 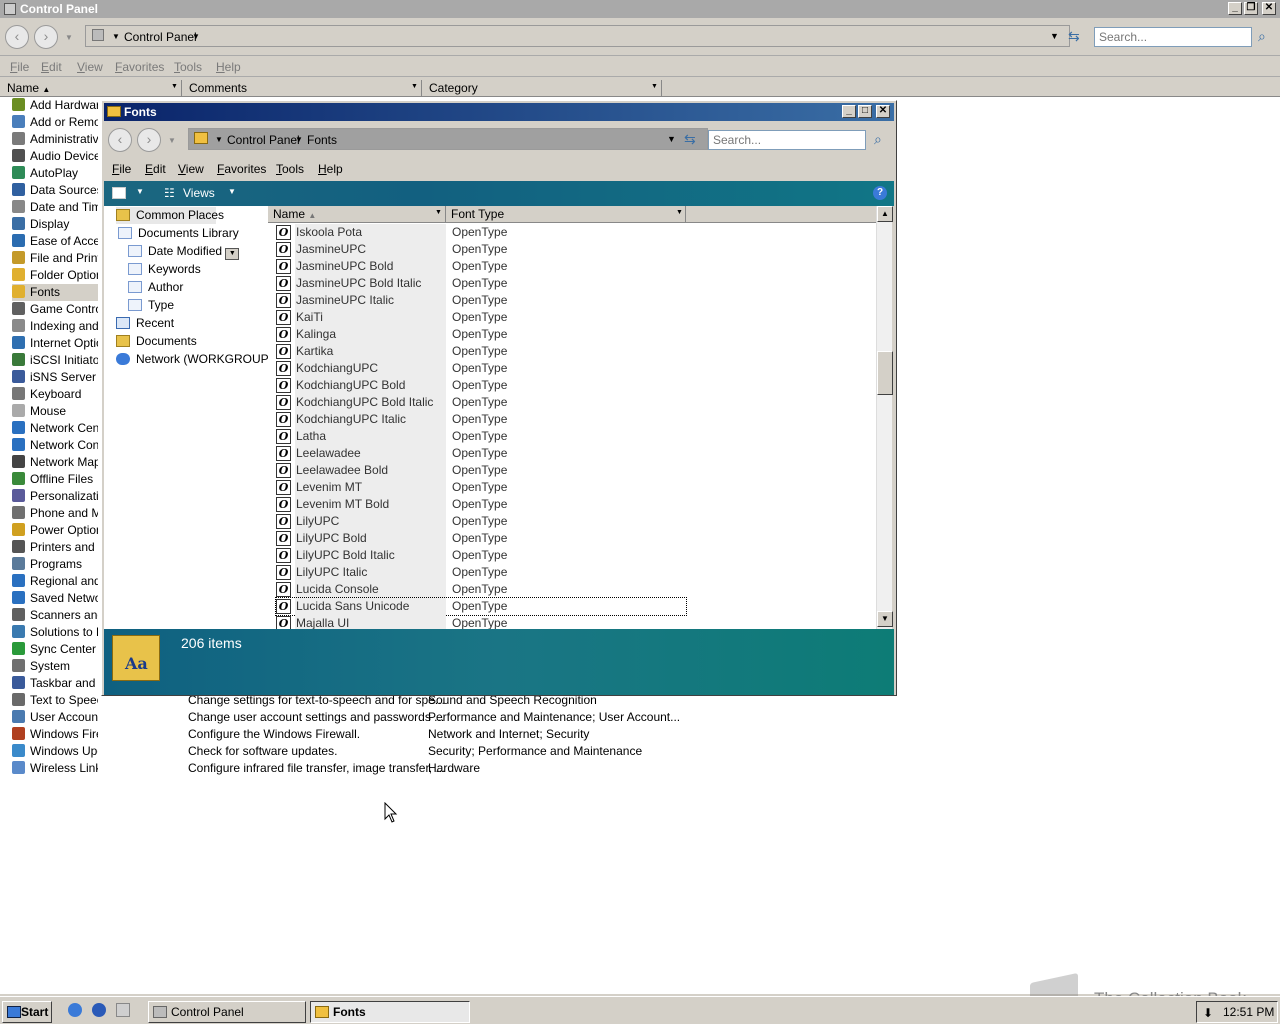 What do you see at coordinates (55, 564) in the screenshot?
I see `list-item: Programs` at bounding box center [55, 564].